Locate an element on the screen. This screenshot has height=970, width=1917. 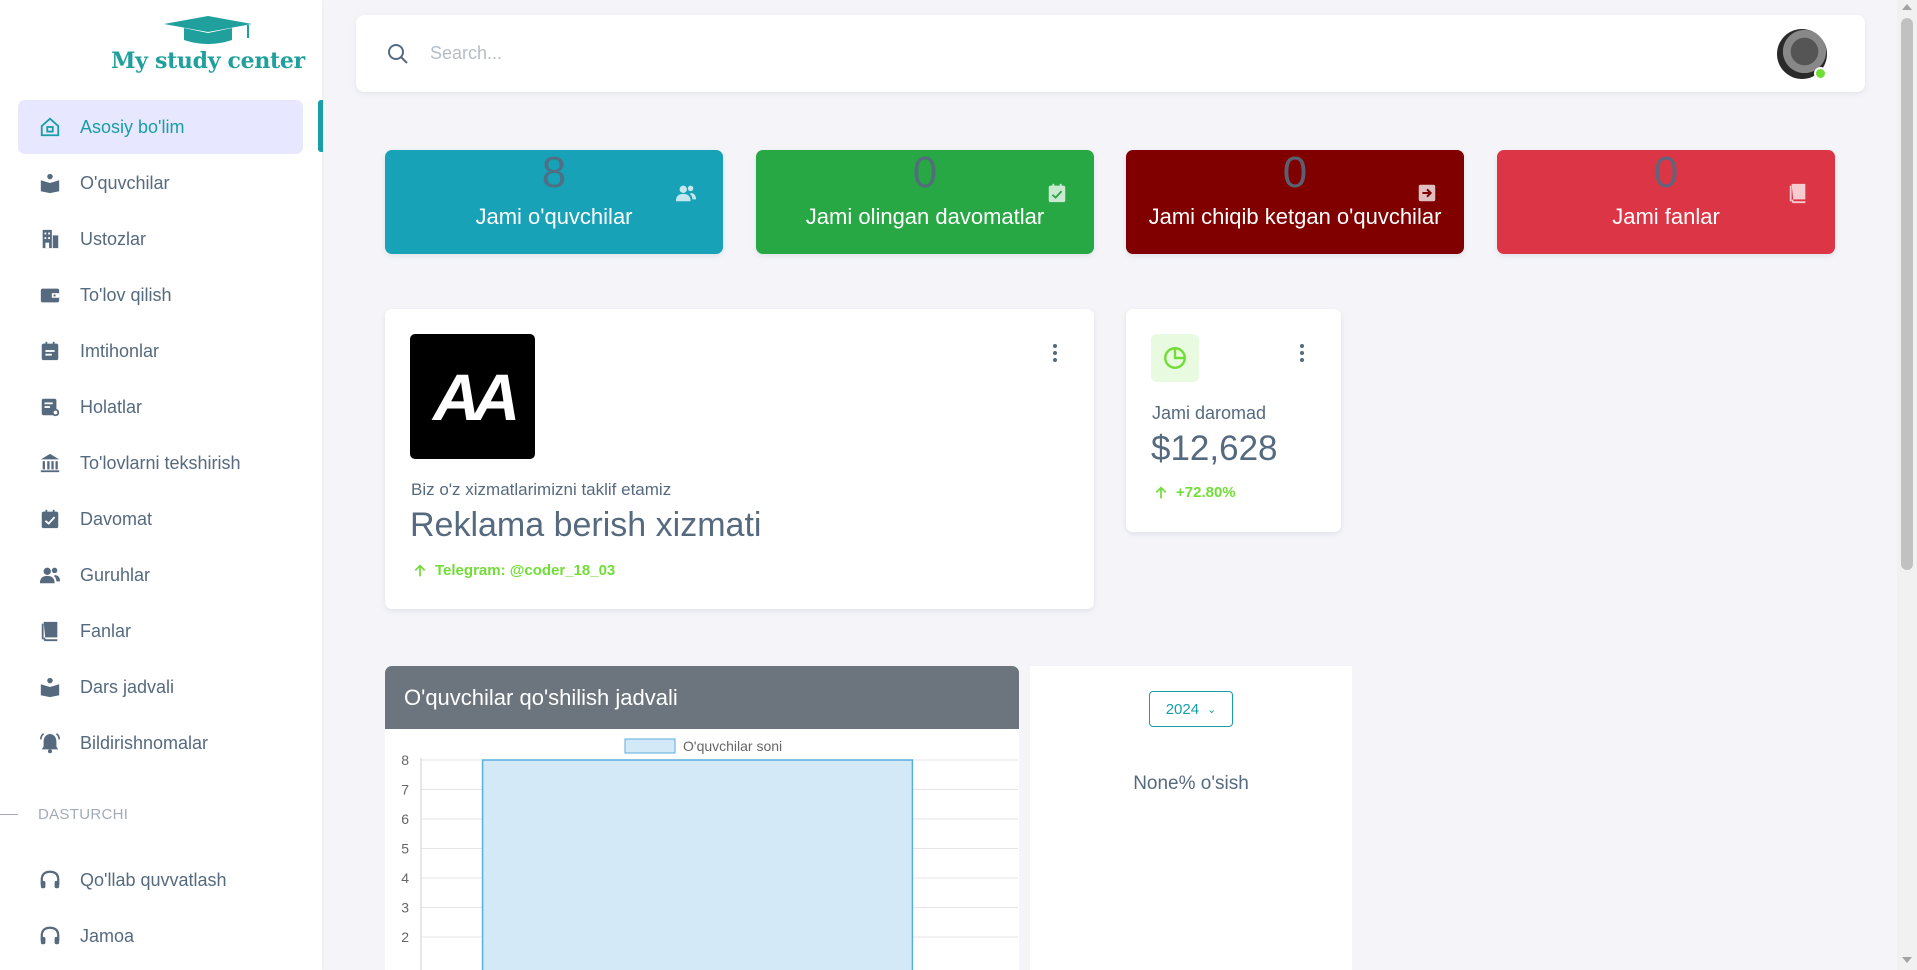
sidebar-item-label: To'lov qilish is located at coordinates (126, 294).